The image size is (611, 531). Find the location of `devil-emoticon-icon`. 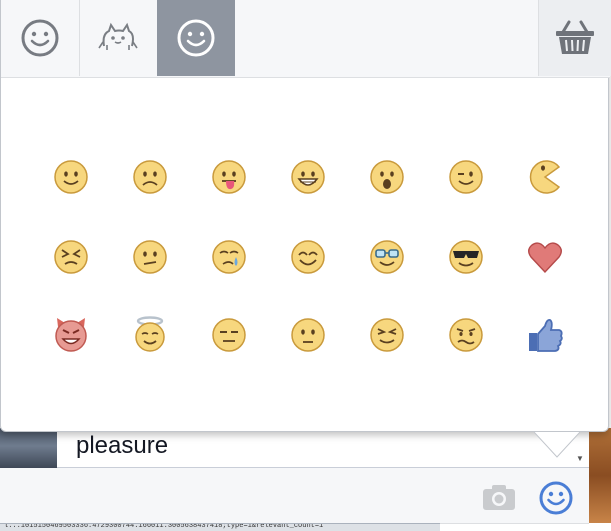

devil-emoticon-icon is located at coordinates (71, 335).